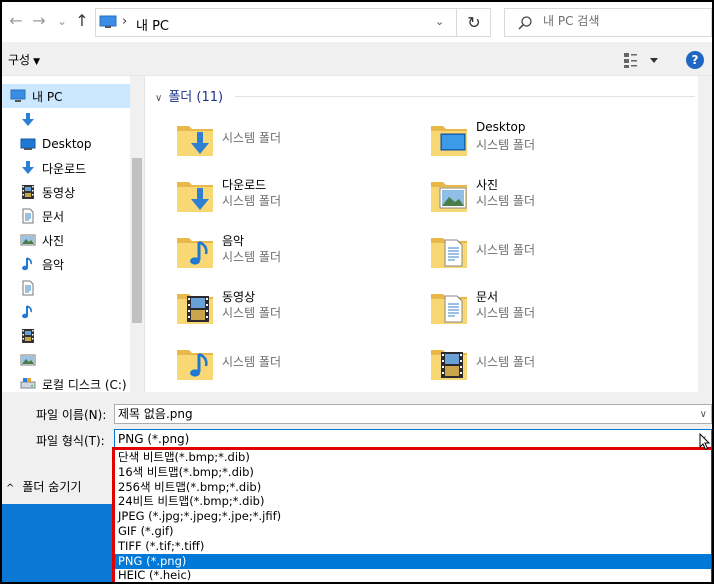  What do you see at coordinates (43, 486) in the screenshot?
I see `hide-folders-button: ^ 폴더 숨기기` at bounding box center [43, 486].